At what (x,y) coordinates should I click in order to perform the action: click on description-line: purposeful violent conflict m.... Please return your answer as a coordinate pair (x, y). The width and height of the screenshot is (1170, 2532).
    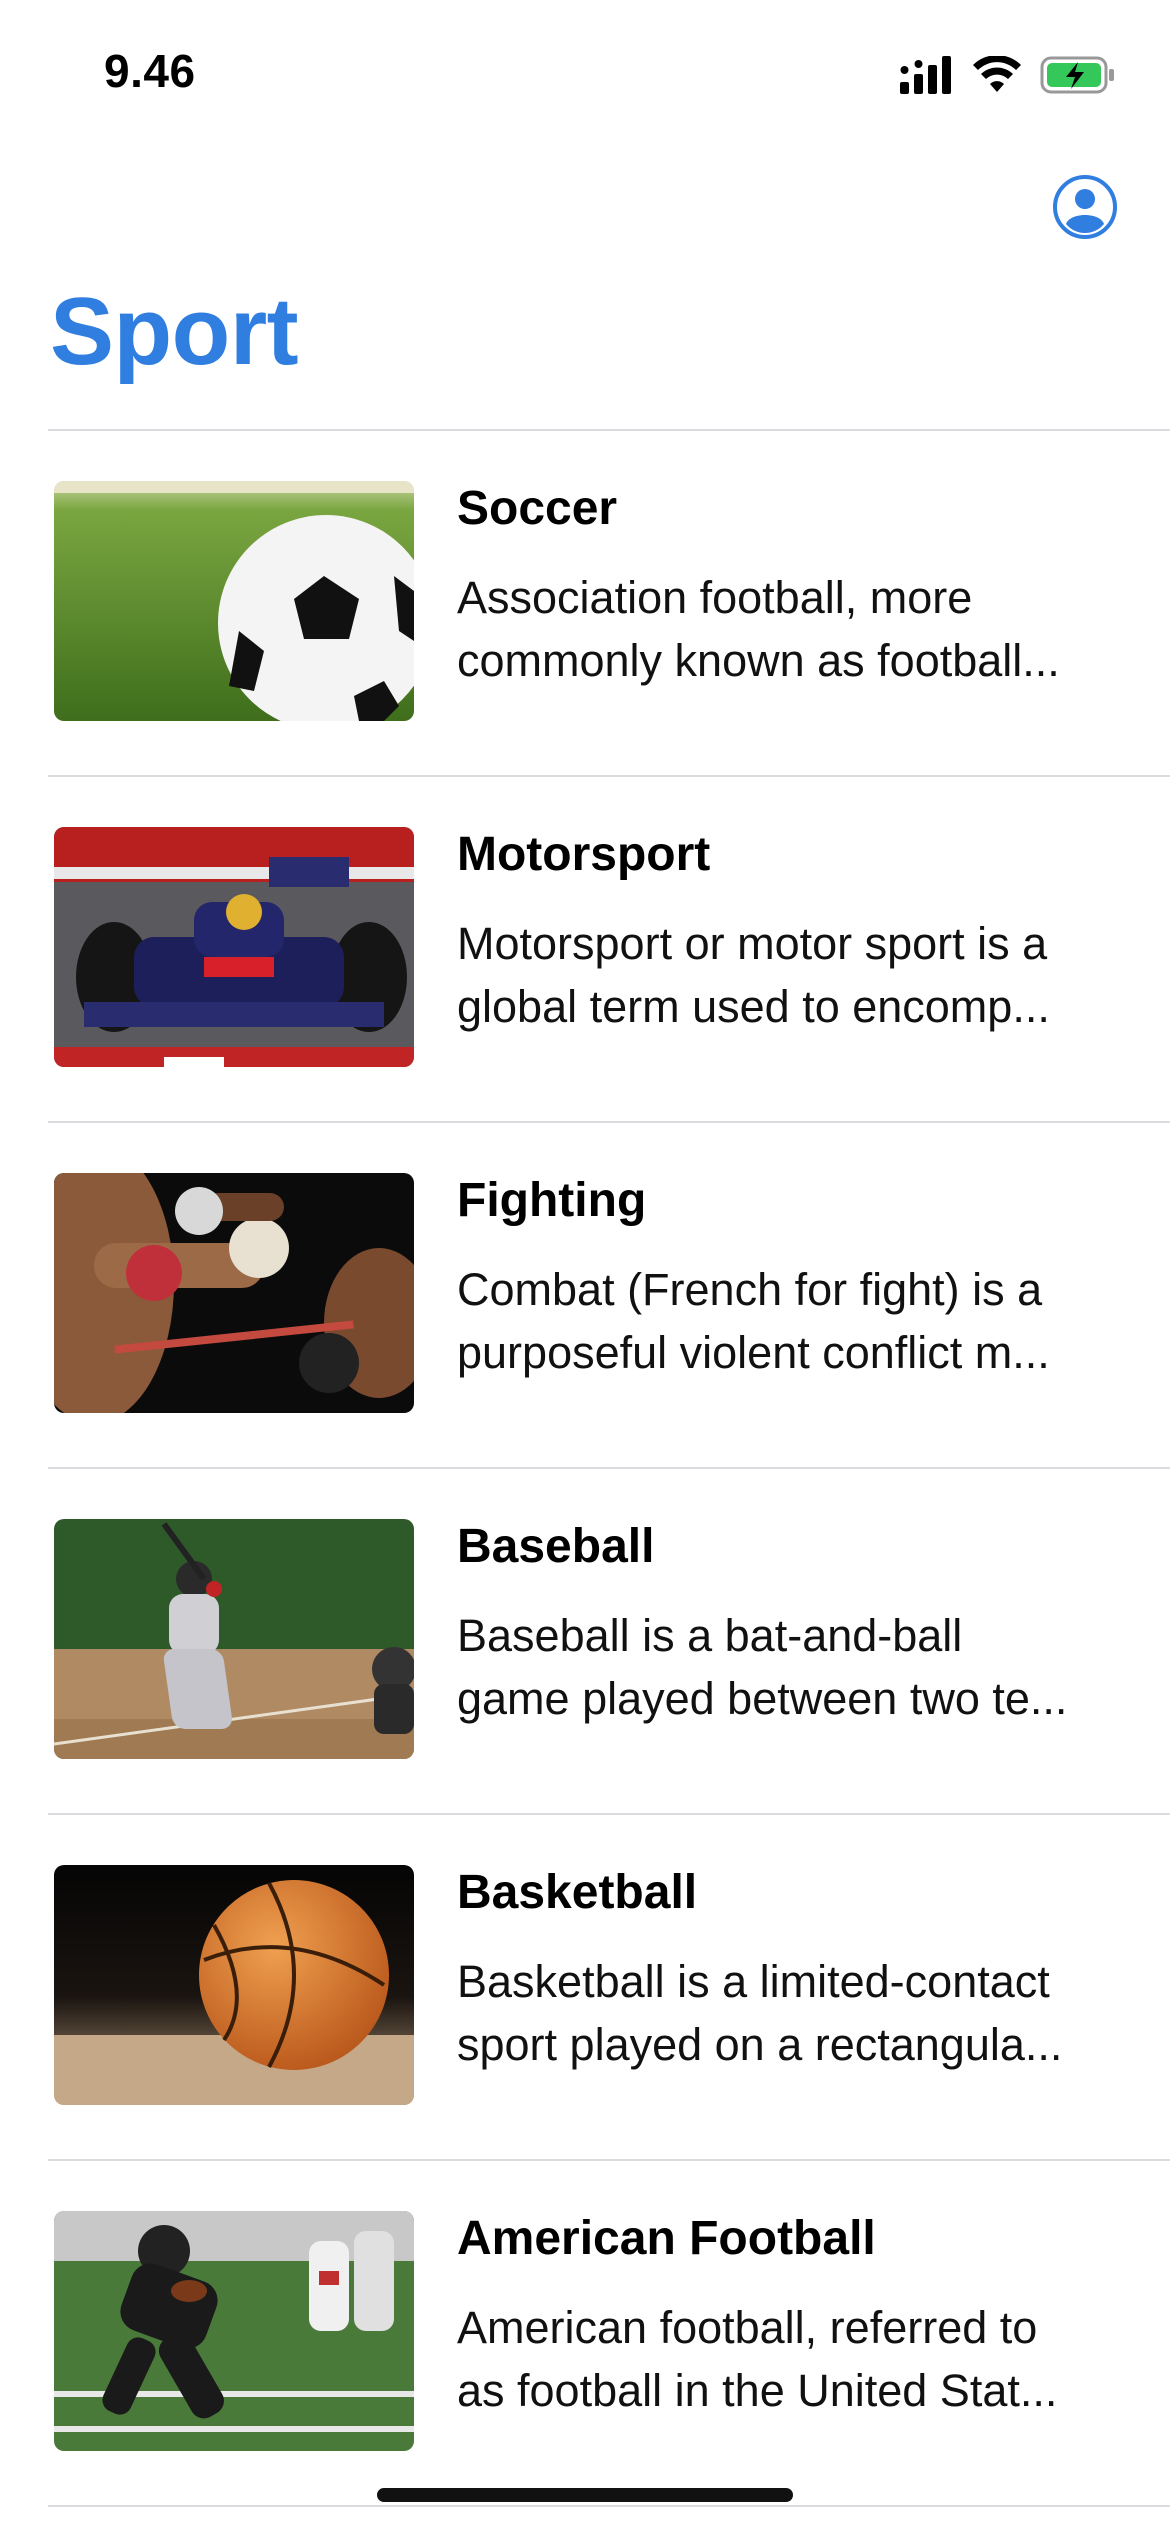
    Looking at the image, I should click on (753, 1352).